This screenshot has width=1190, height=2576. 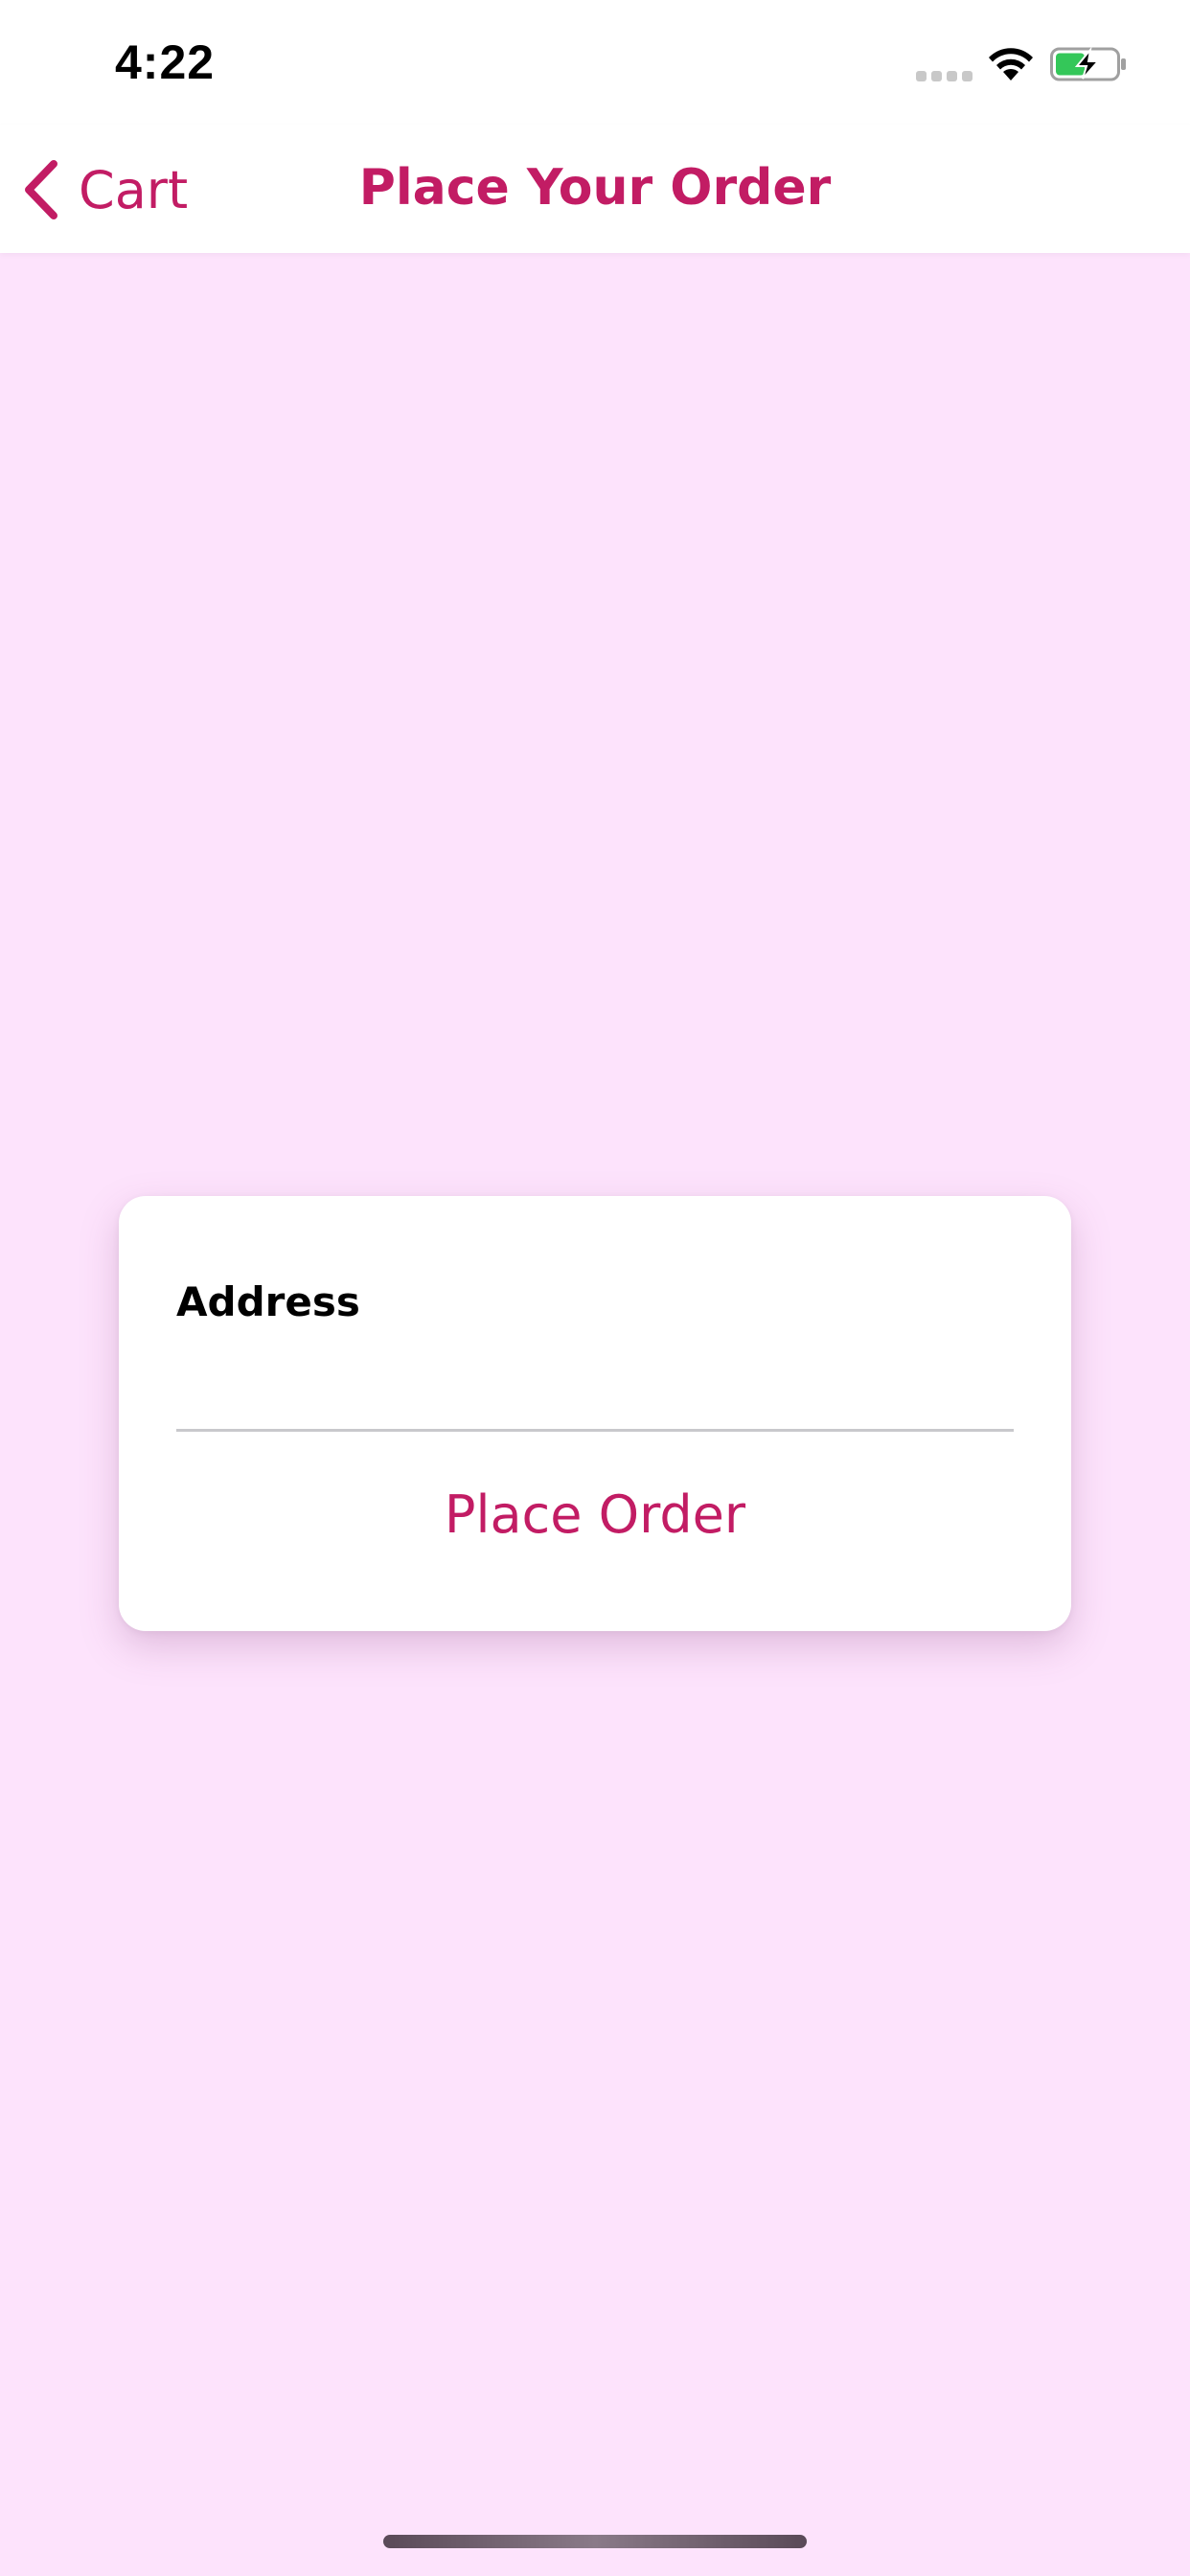 What do you see at coordinates (166, 62) in the screenshot?
I see `status-time: 4:22` at bounding box center [166, 62].